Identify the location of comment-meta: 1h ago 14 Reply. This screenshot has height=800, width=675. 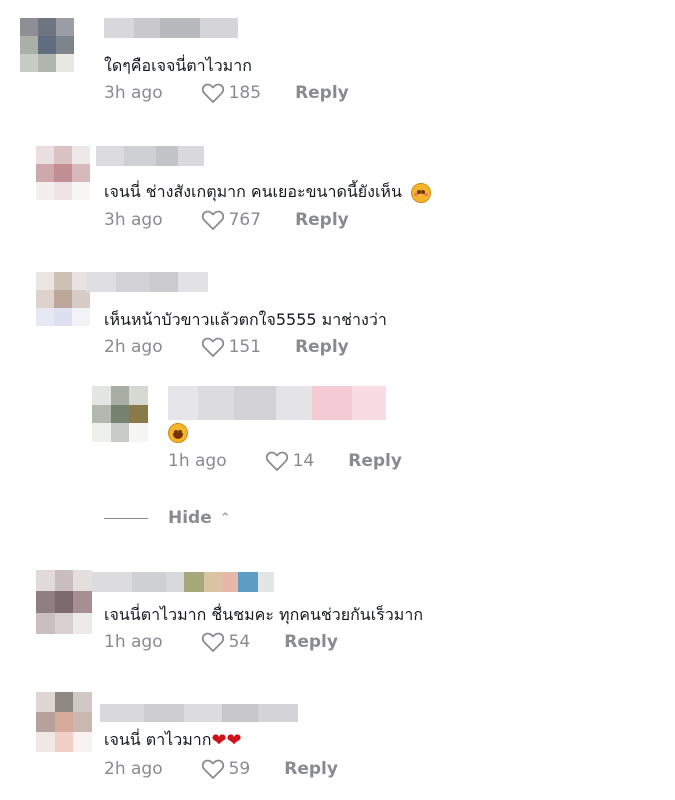
(285, 461).